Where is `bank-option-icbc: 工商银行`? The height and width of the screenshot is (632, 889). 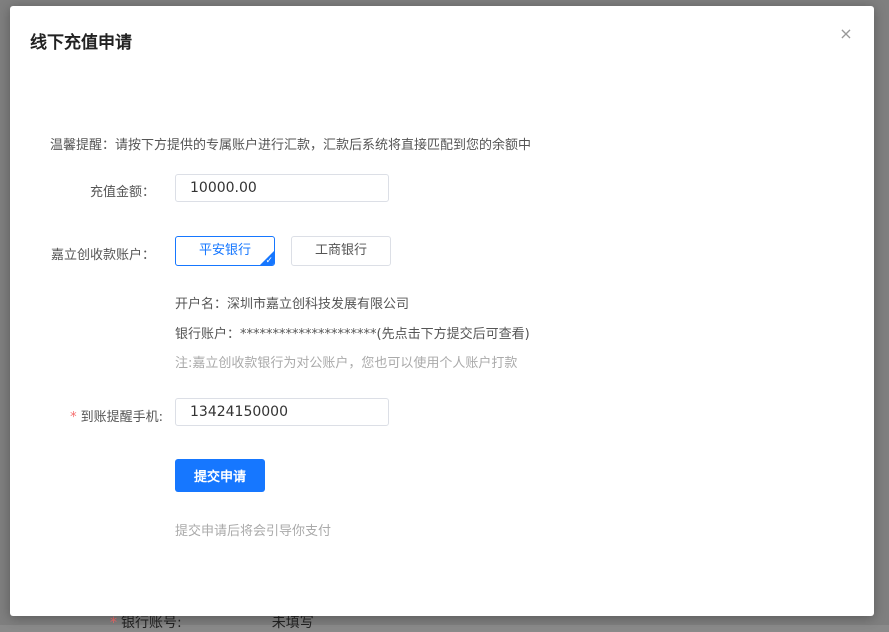 bank-option-icbc: 工商银行 is located at coordinates (341, 251).